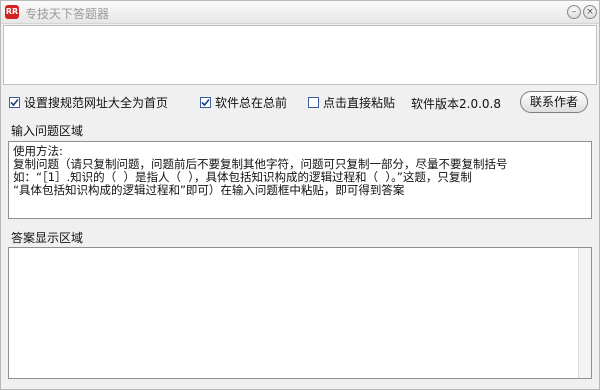  I want to click on window-title: 专技天下答题器, so click(67, 14).